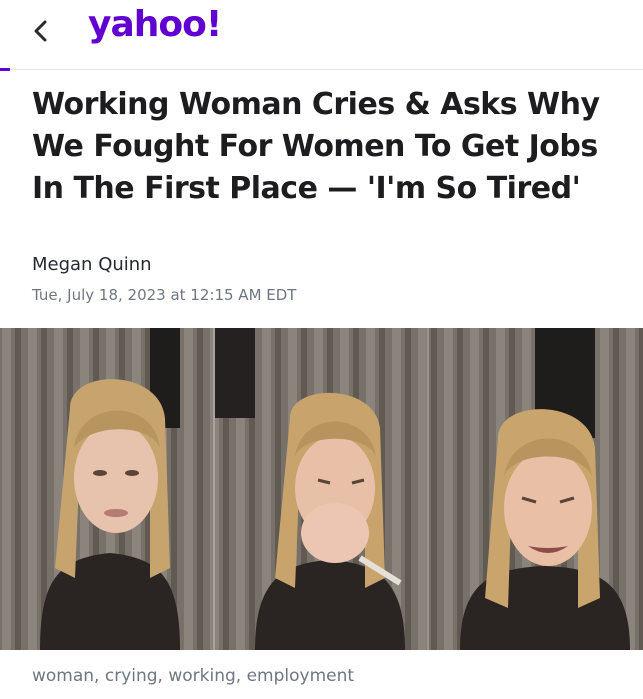 The width and height of the screenshot is (643, 699). I want to click on back-button, so click(41, 31).